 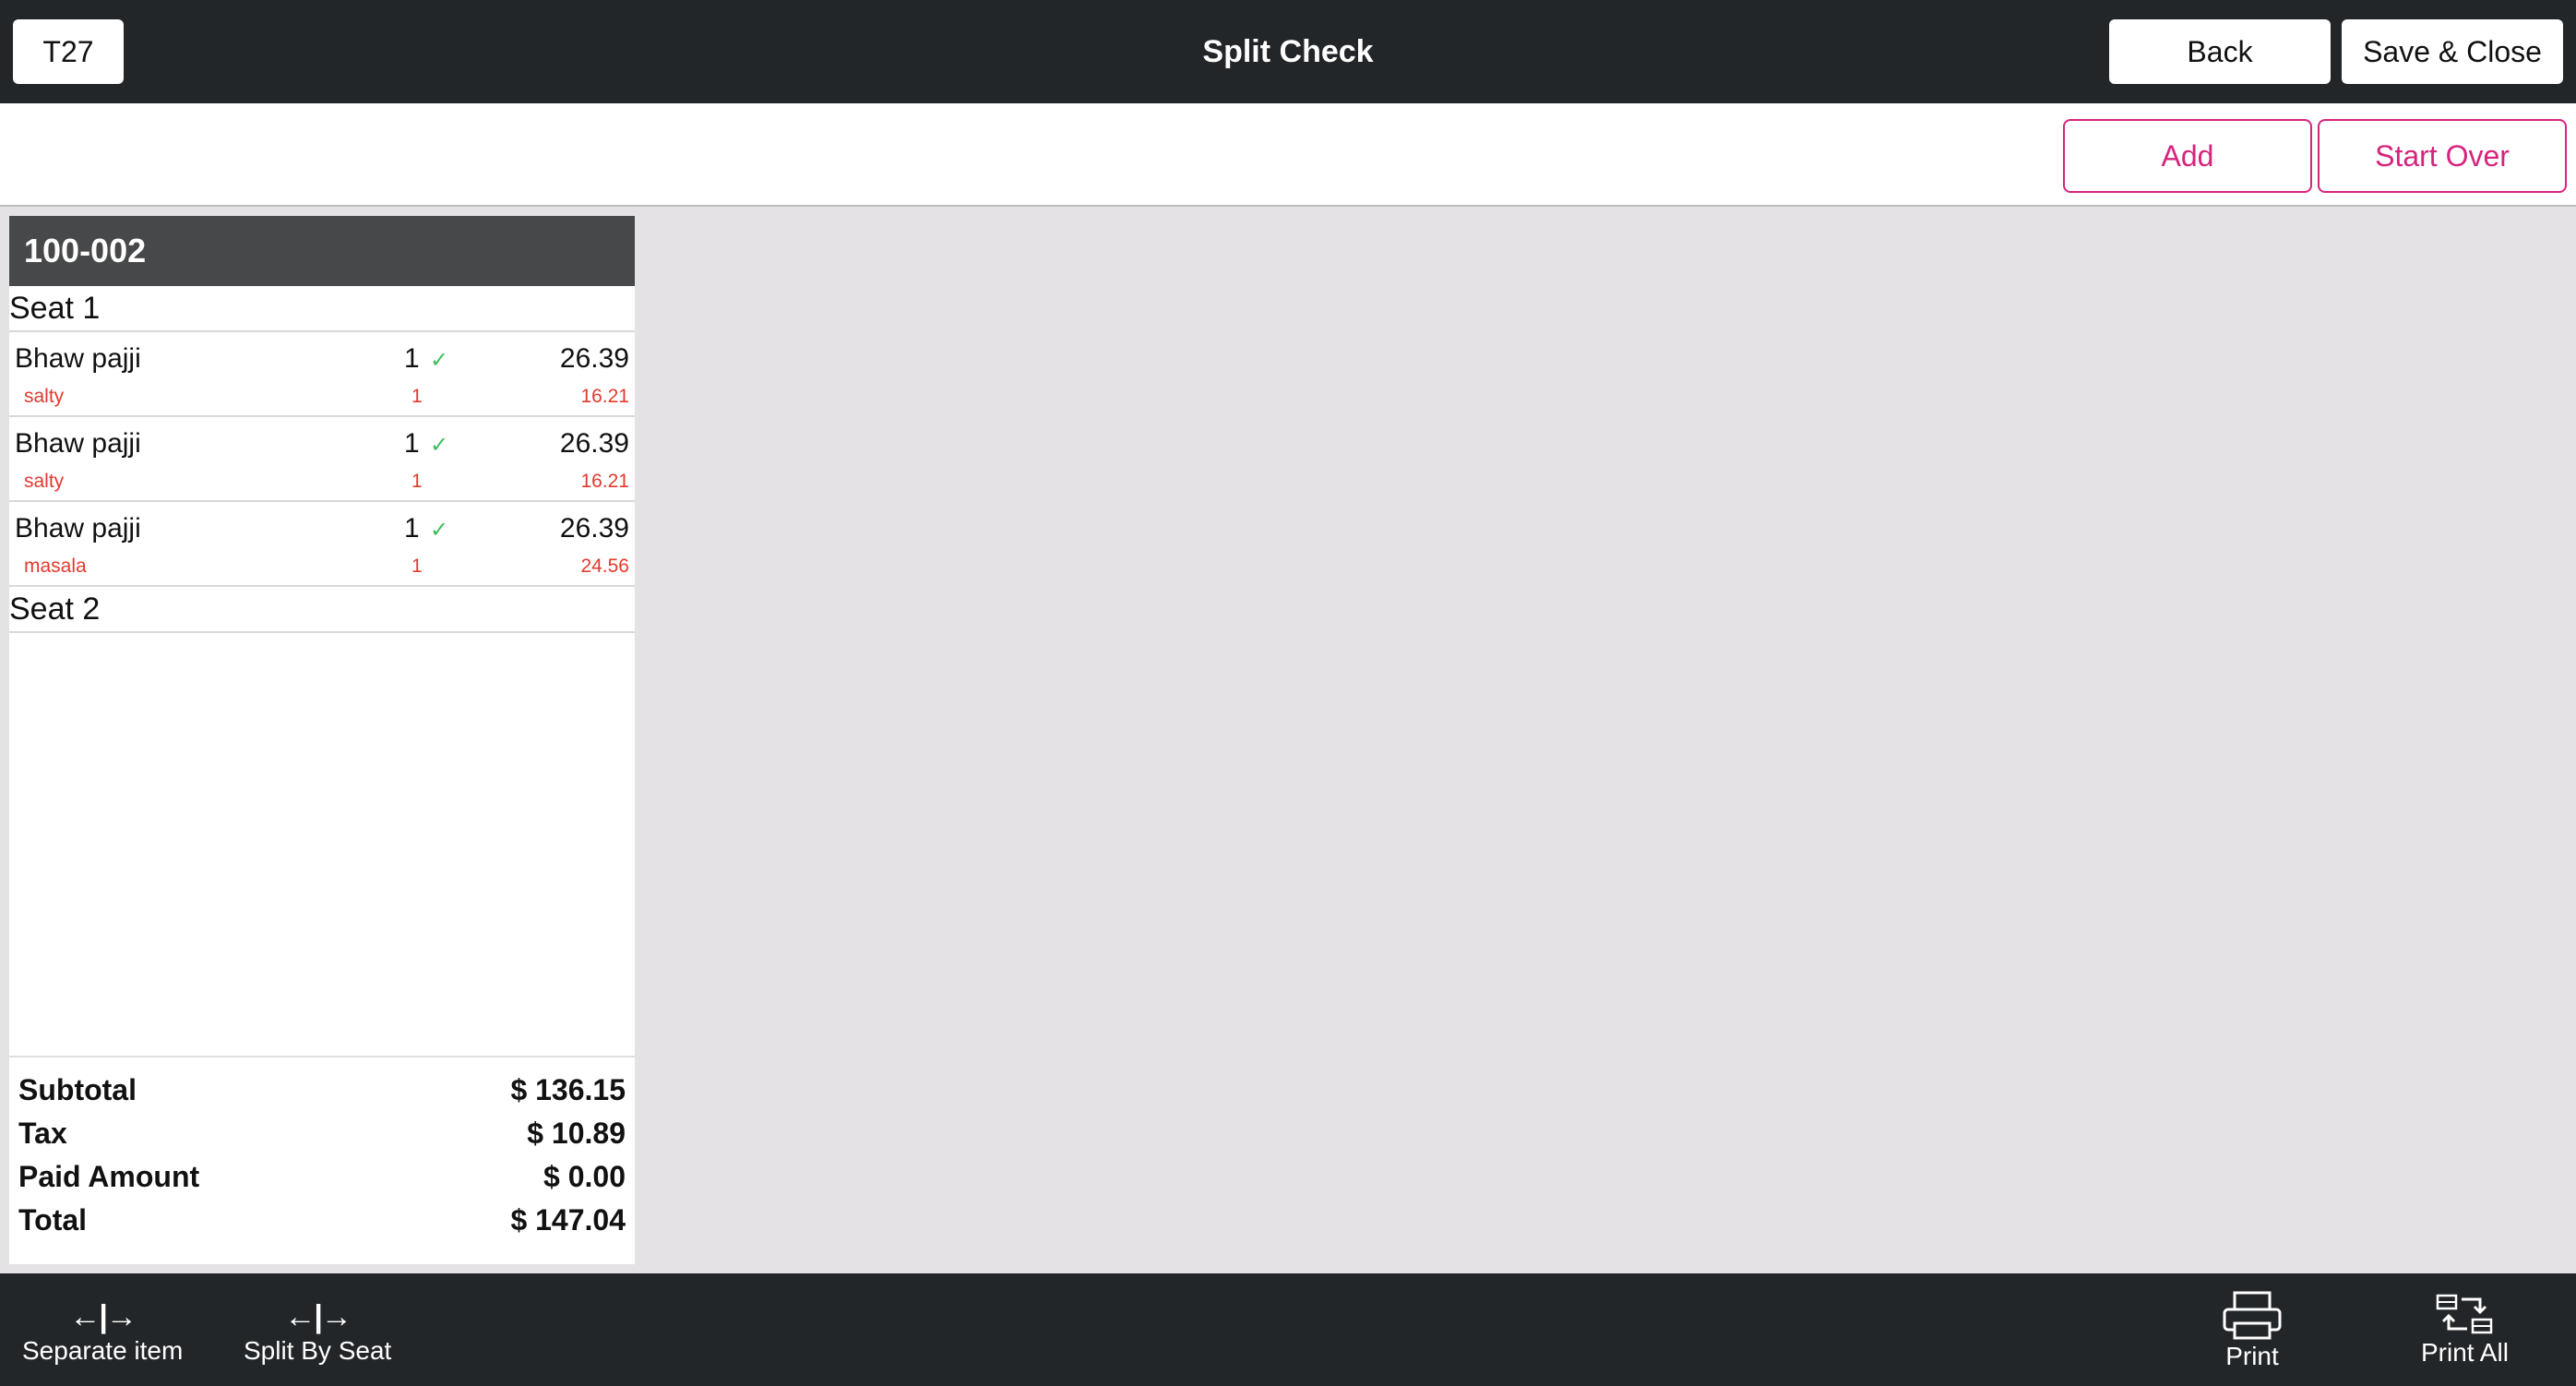 What do you see at coordinates (584, 1176) in the screenshot?
I see `paid-value: $ 0.00` at bounding box center [584, 1176].